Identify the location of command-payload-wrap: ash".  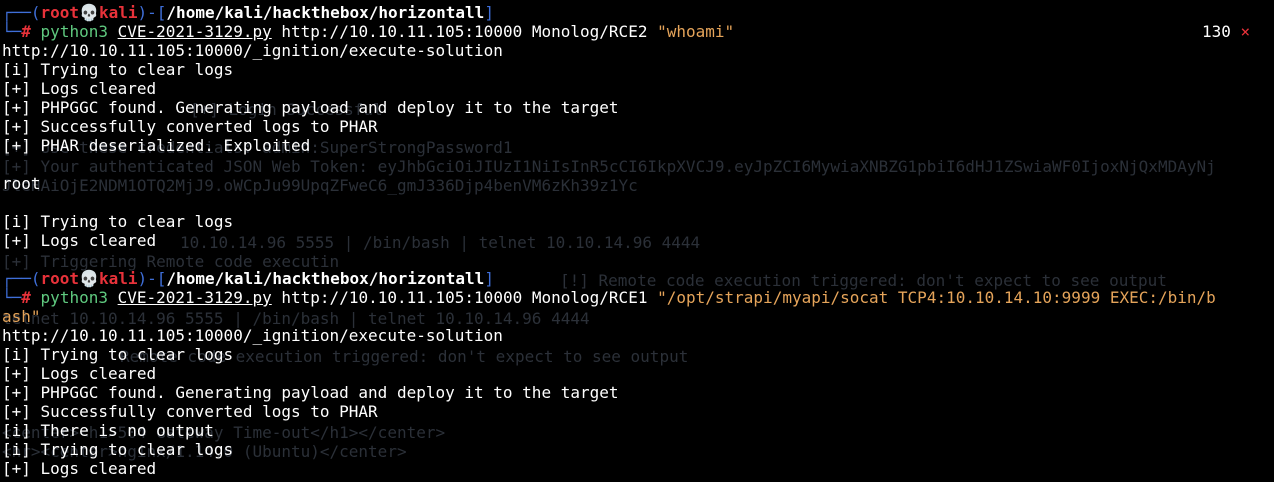
(21, 316).